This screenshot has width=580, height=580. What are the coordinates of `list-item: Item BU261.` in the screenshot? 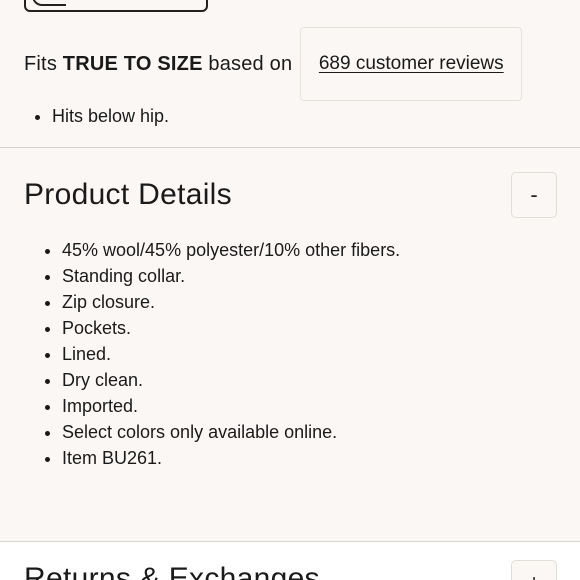 It's located at (231, 458).